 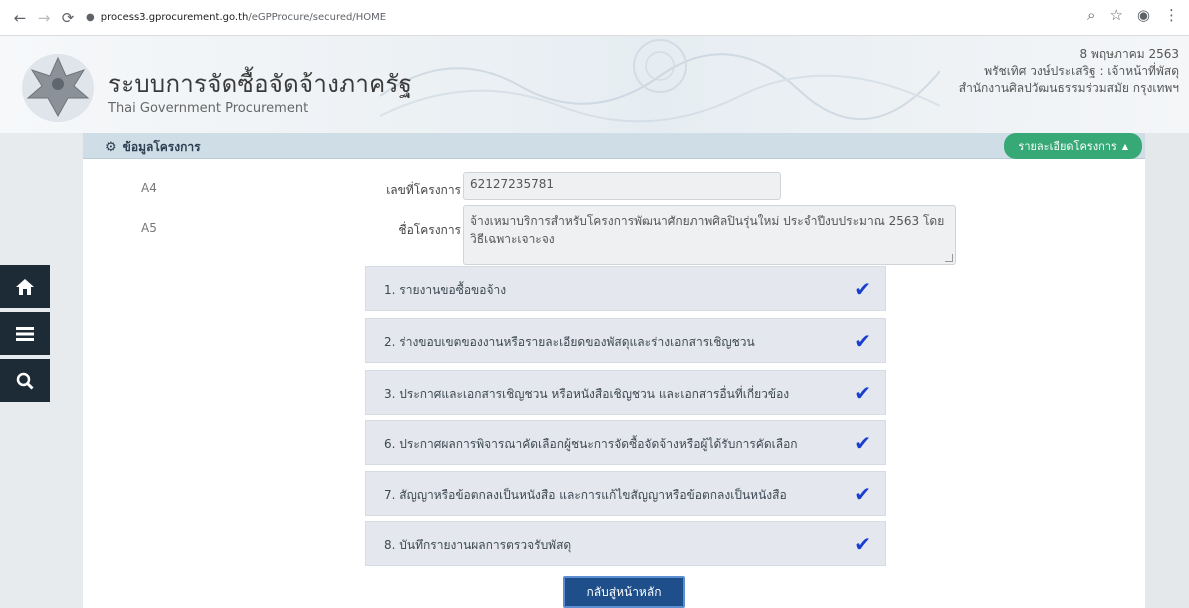 I want to click on hamburger-icon, so click(x=25, y=333).